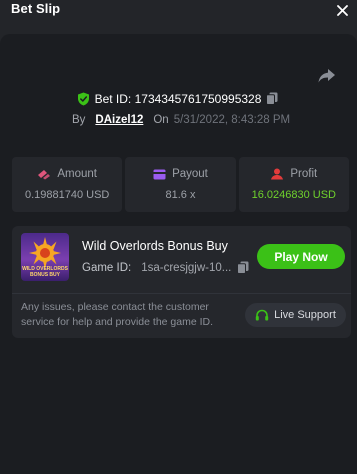 This screenshot has height=474, width=357. Describe the element at coordinates (293, 184) in the screenshot. I see `stat-profit: Profit 16.0246830 USD` at that location.